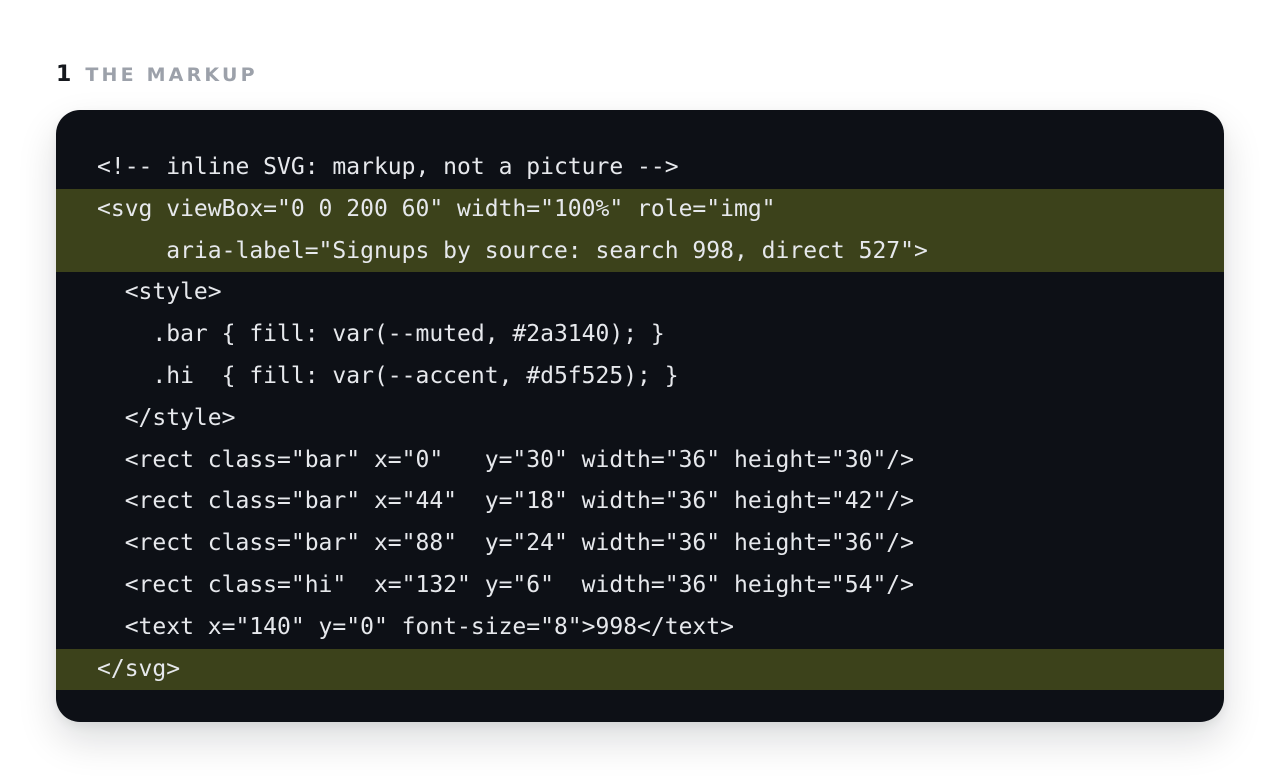 Image resolution: width=1280 pixels, height=778 pixels. What do you see at coordinates (640, 669) in the screenshot?
I see `code-line-highlighted: </svg>` at bounding box center [640, 669].